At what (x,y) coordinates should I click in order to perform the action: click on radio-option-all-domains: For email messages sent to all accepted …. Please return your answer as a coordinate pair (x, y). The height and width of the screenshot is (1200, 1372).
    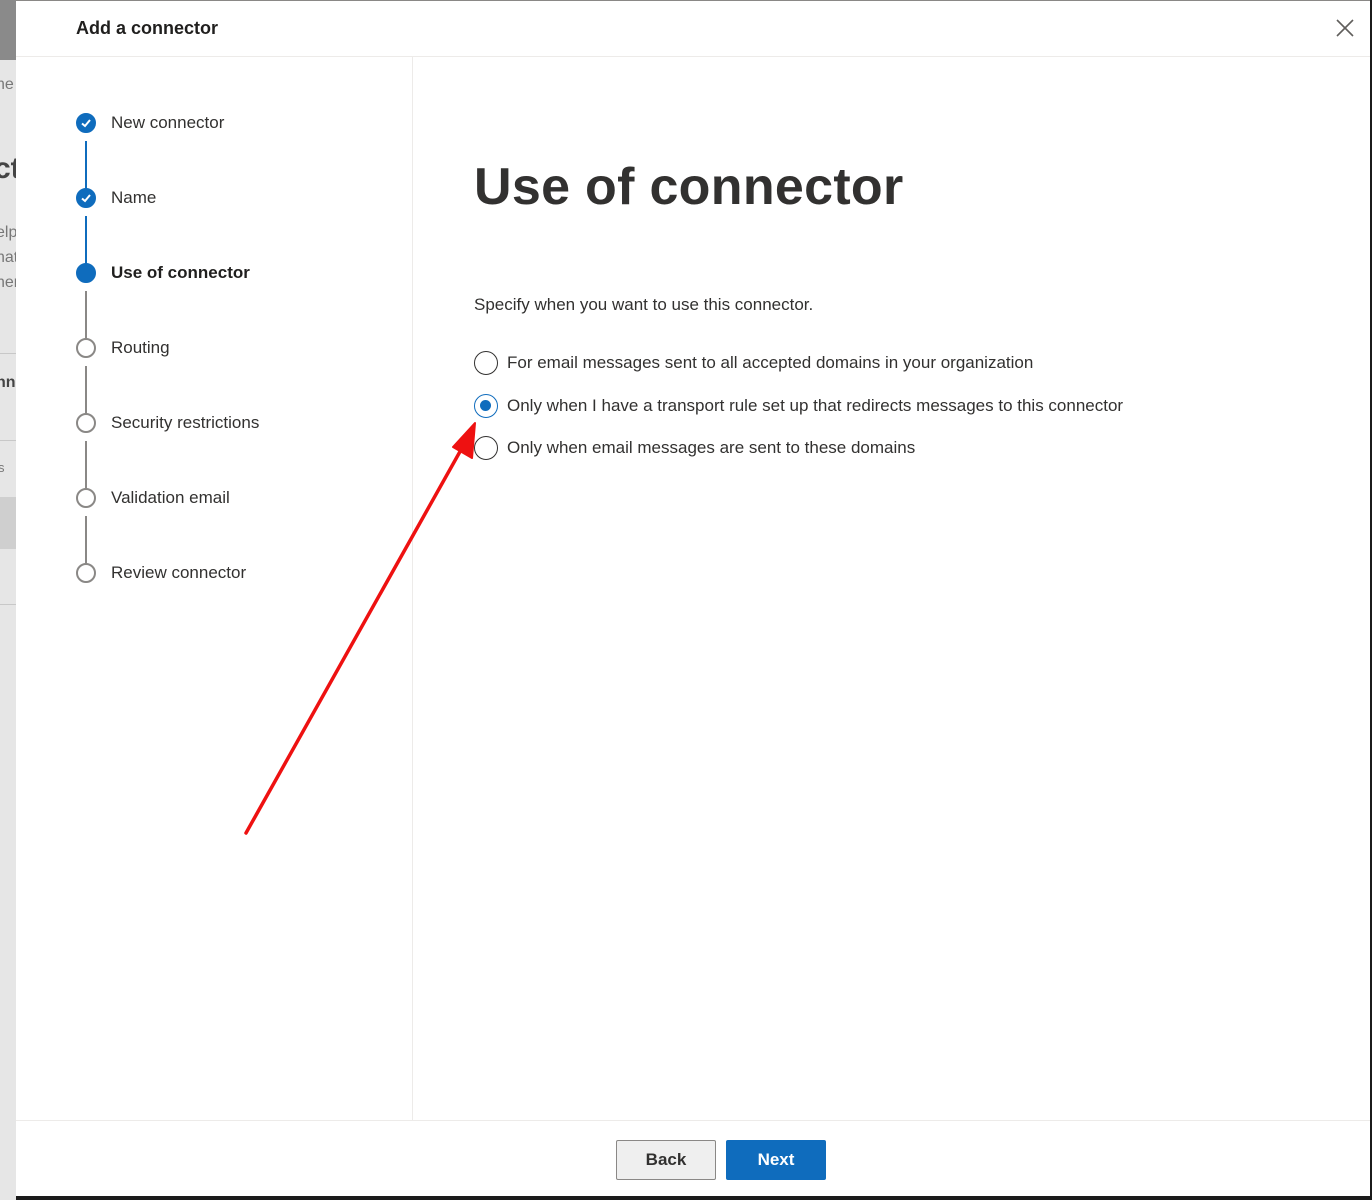
    Looking at the image, I should click on (753, 363).